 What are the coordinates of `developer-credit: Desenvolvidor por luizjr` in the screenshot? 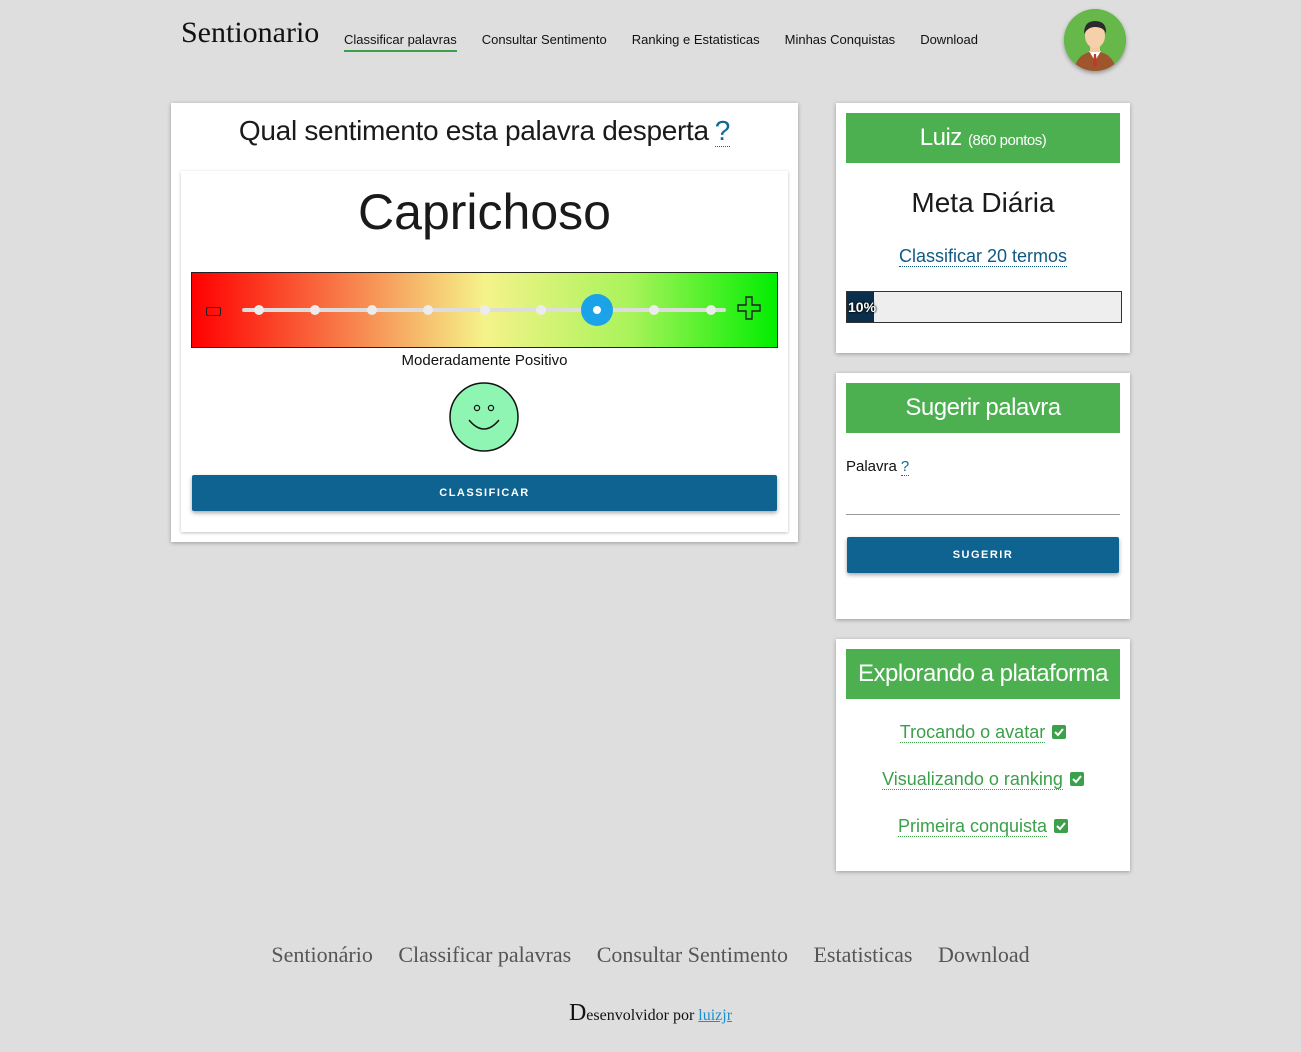 It's located at (650, 1013).